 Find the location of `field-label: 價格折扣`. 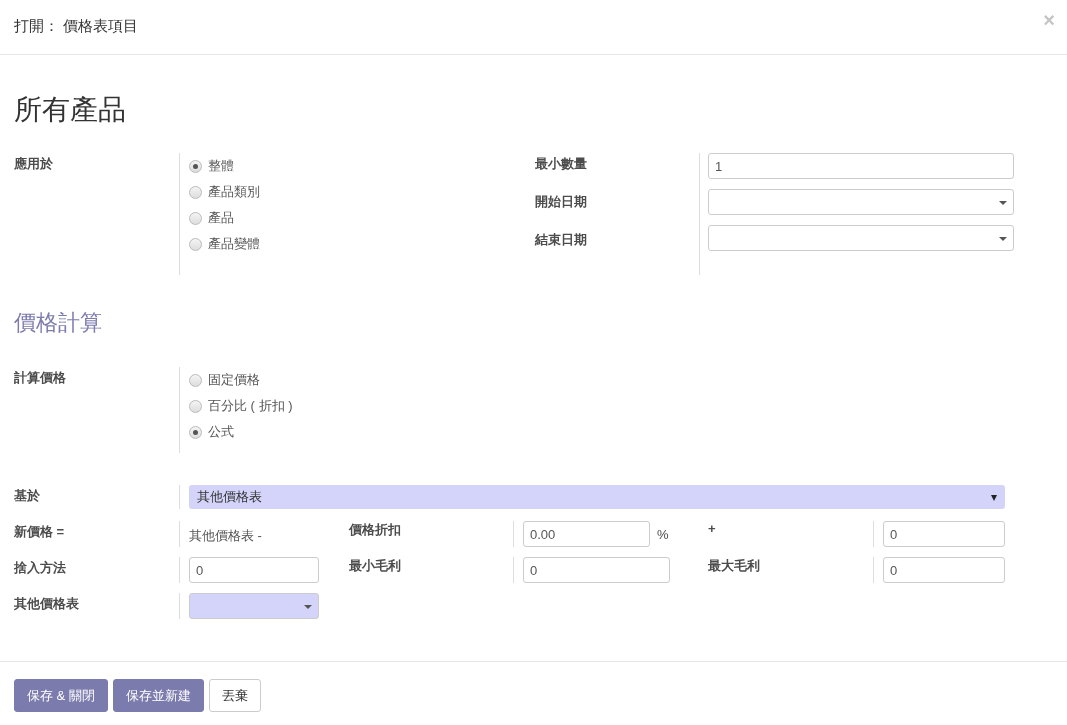

field-label: 價格折扣 is located at coordinates (375, 529).